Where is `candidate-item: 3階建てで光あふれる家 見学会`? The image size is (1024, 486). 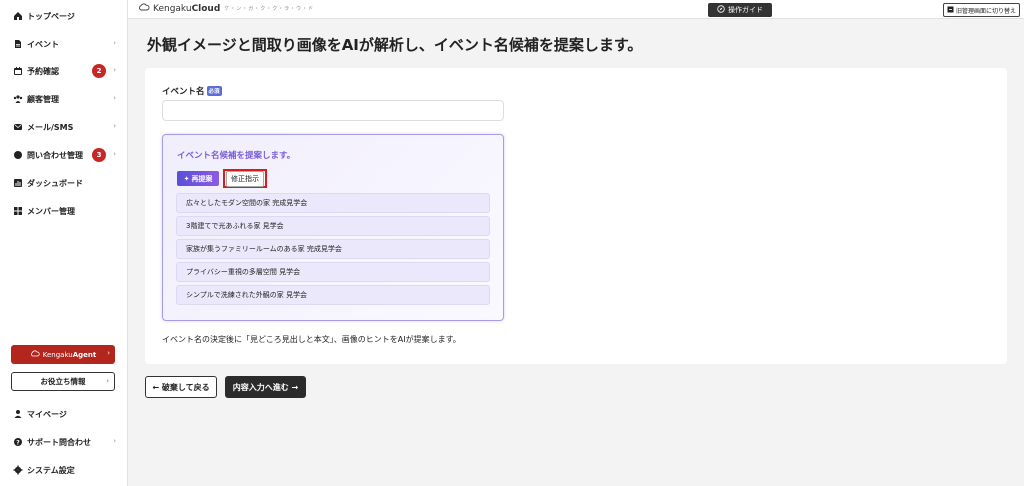
candidate-item: 3階建てで光あふれる家 見学会 is located at coordinates (333, 226).